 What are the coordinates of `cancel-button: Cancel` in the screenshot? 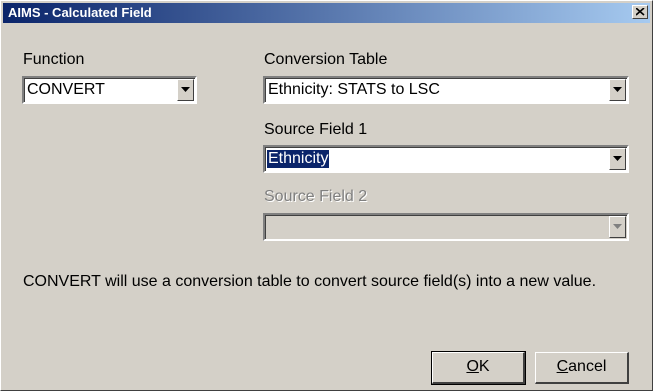 It's located at (582, 368).